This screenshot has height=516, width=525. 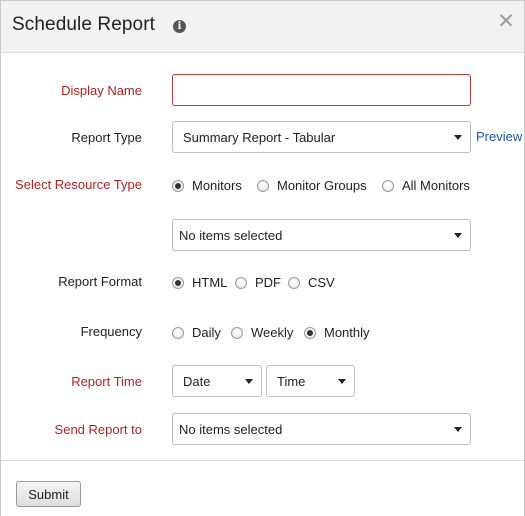 What do you see at coordinates (98, 429) in the screenshot?
I see `send-report-to-label: Send Report to` at bounding box center [98, 429].